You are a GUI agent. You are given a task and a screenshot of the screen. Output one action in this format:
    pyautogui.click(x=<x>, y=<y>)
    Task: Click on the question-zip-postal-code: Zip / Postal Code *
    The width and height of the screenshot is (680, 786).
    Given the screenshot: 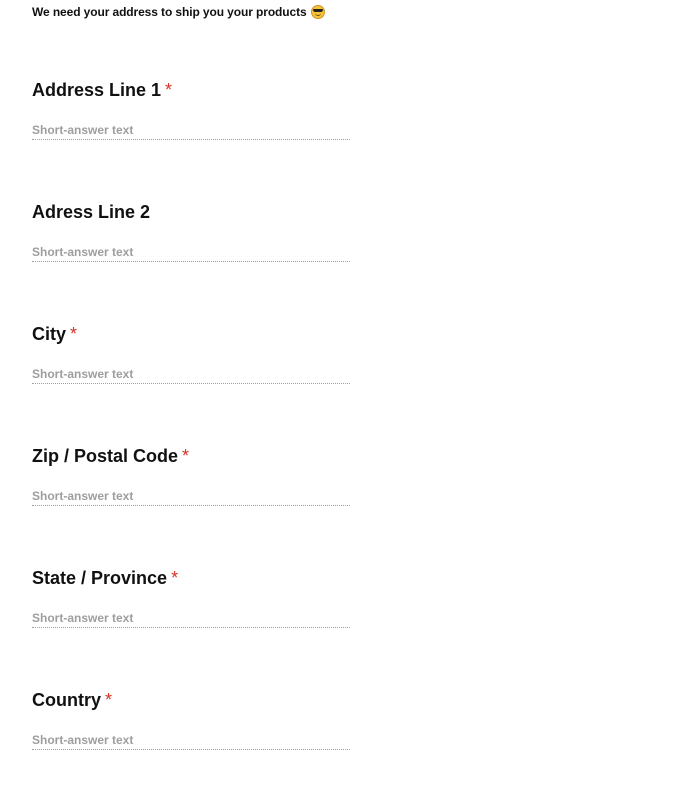 What is the action you would take?
    pyautogui.click(x=191, y=475)
    